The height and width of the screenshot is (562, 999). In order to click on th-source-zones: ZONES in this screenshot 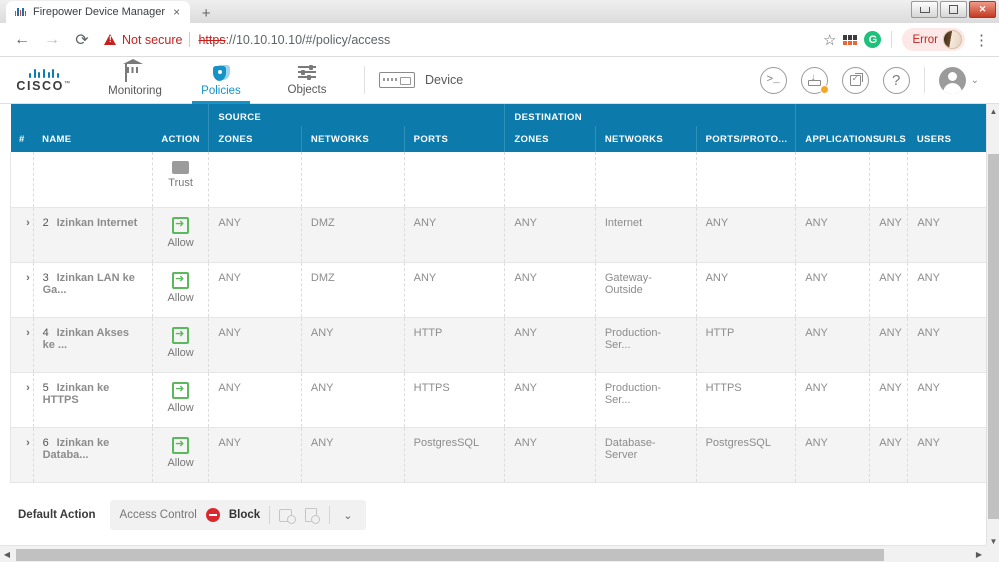, I will do `click(255, 139)`.